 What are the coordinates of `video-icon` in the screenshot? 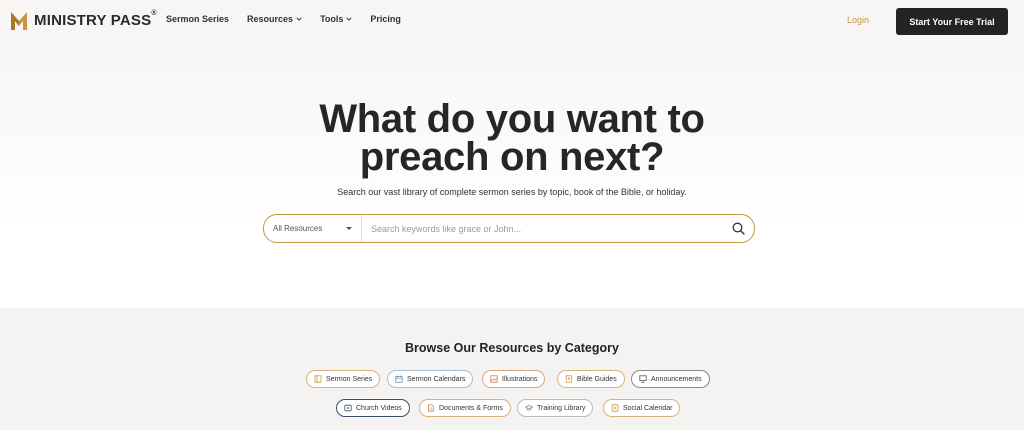 It's located at (348, 408).